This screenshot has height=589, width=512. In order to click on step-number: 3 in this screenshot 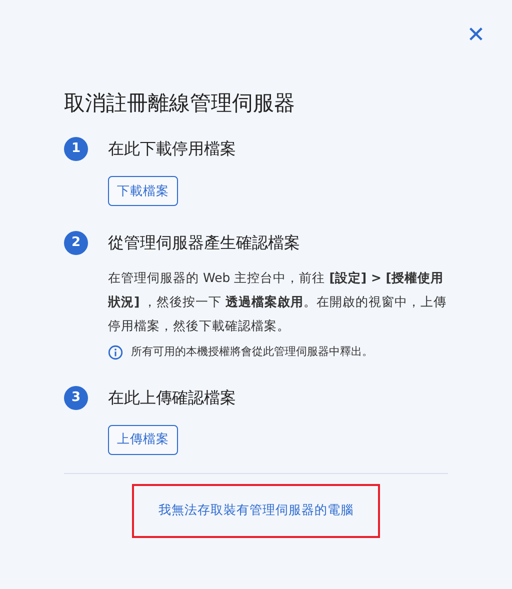, I will do `click(76, 398)`.